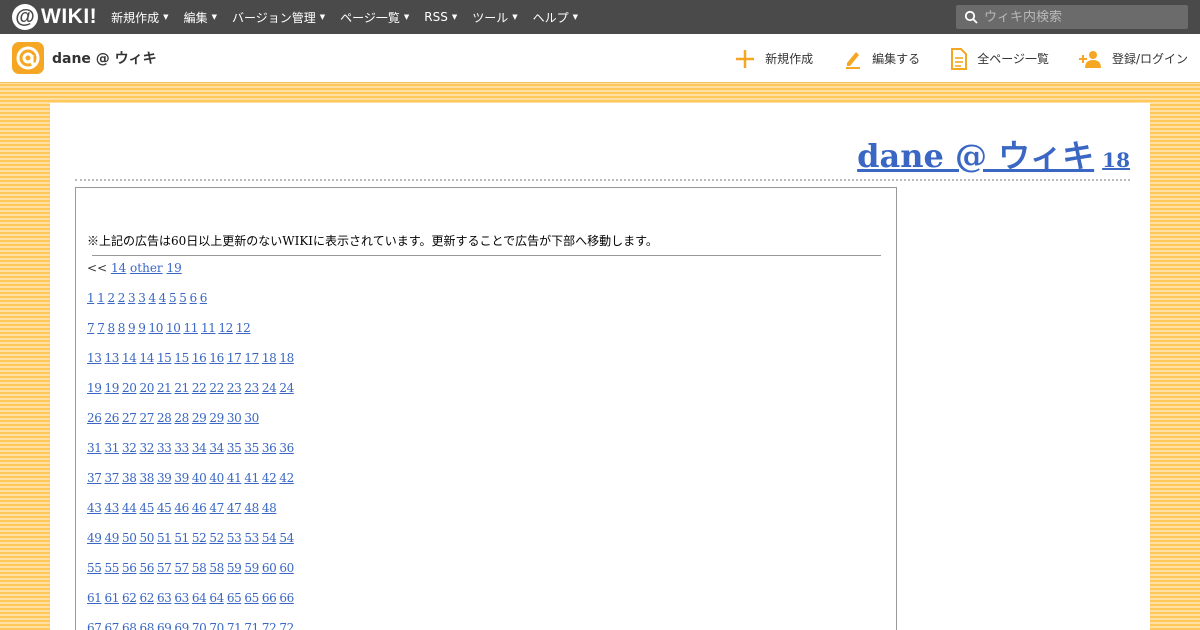 This screenshot has height=630, width=1200. Describe the element at coordinates (164, 568) in the screenshot. I see `page-link: 57` at that location.